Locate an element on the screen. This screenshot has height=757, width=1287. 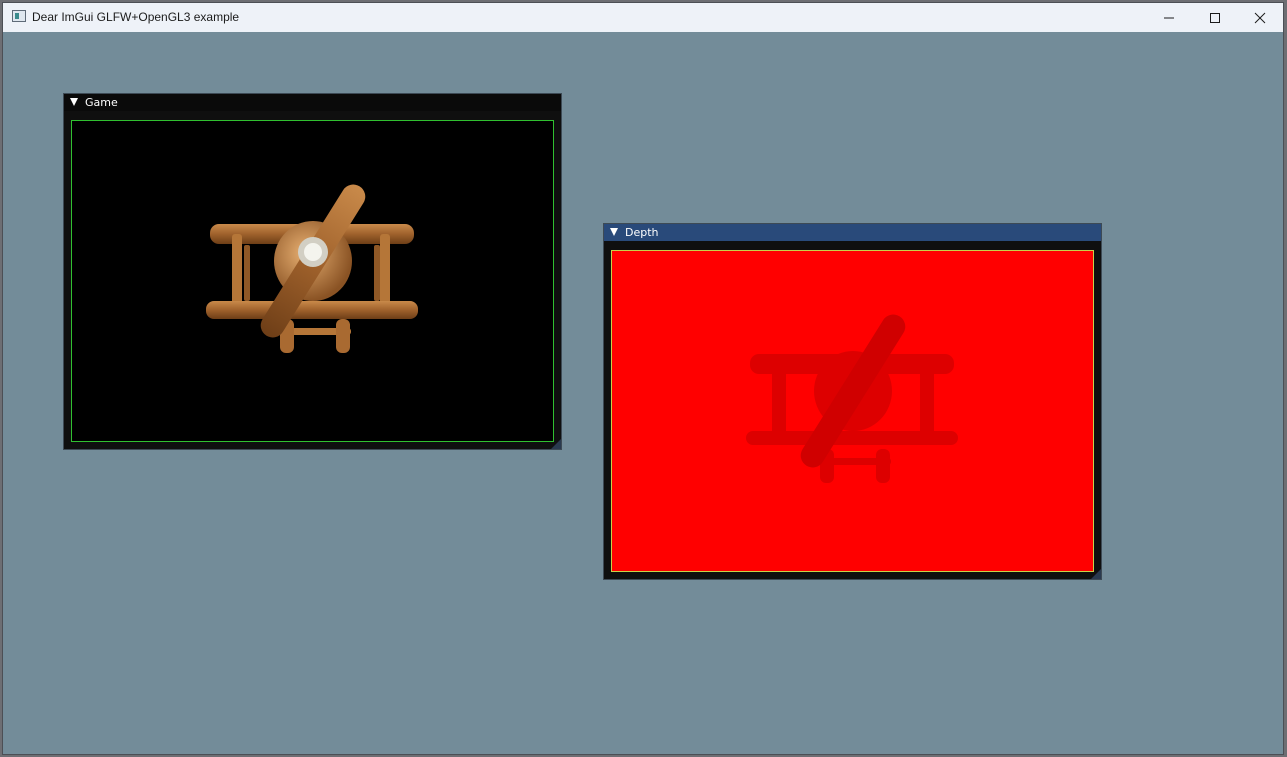
game-panel-titlebar: Game is located at coordinates (312, 102).